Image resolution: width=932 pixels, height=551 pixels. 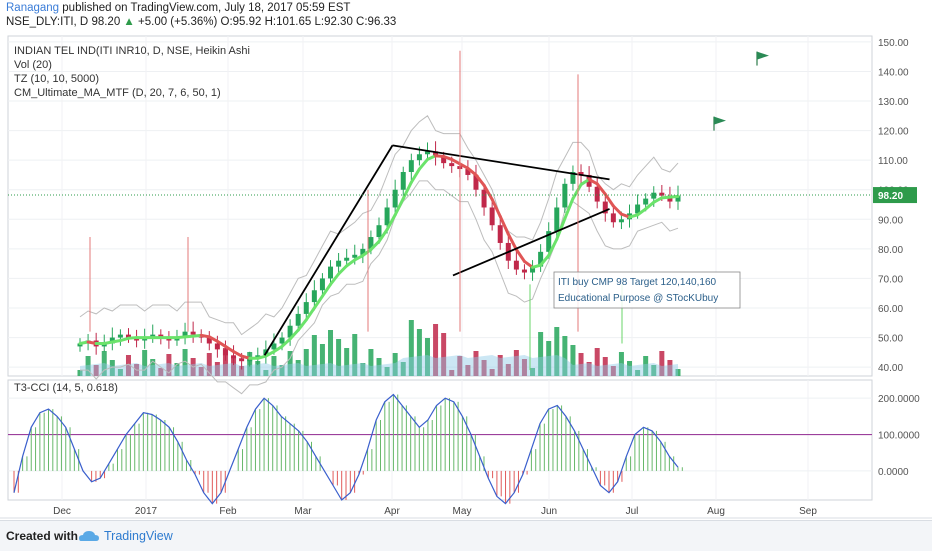 I want to click on y-tick-label: 90.00, so click(x=890, y=220).